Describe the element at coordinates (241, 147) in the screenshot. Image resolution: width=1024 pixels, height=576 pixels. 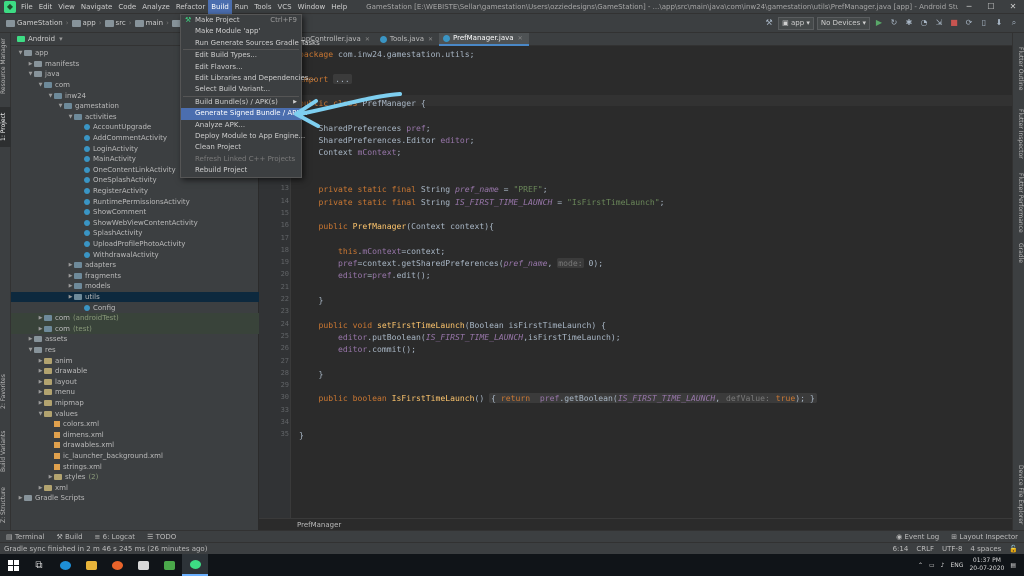
I see `menu-item-clean-project: Clean Project` at that location.